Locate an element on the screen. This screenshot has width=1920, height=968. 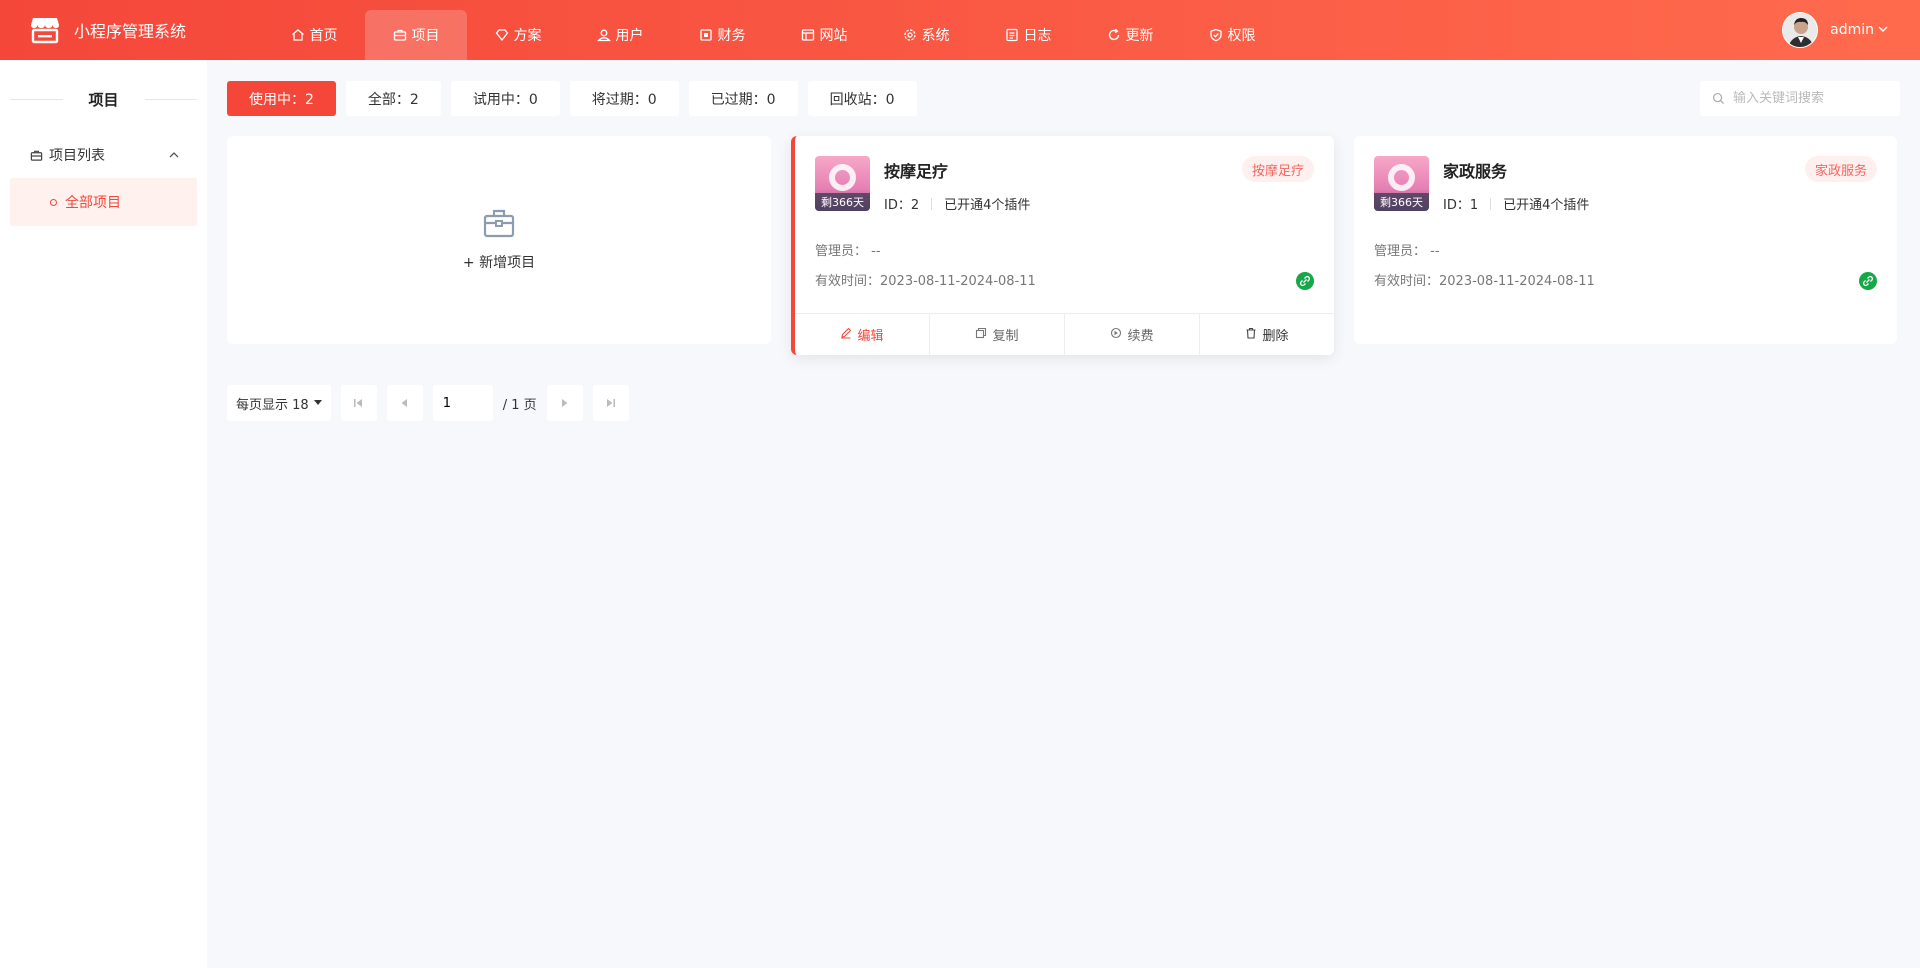
lifebuoy-icon is located at coordinates (1401, 177).